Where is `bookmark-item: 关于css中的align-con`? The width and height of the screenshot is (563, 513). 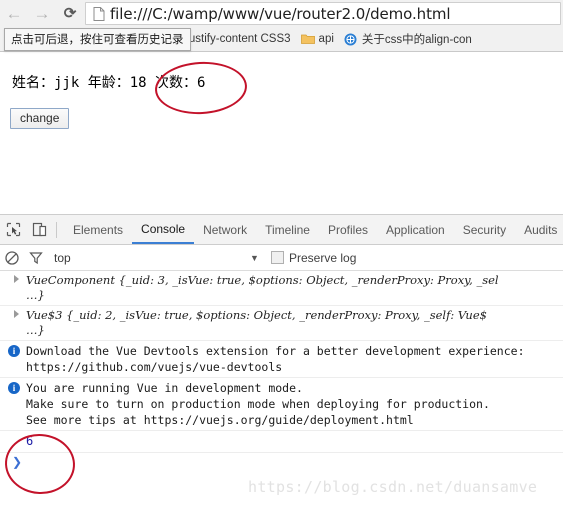 bookmark-item: 关于css中的align-con is located at coordinates (408, 39).